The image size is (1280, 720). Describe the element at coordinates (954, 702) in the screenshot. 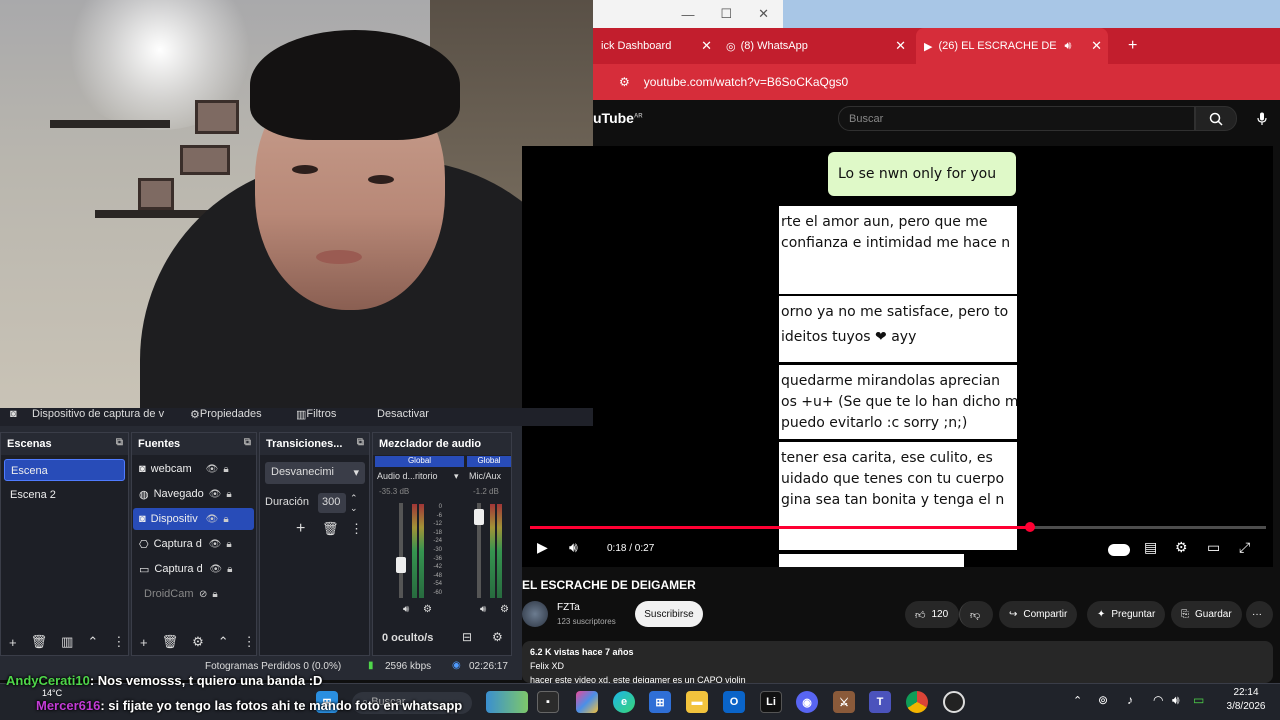

I see `obs-icon` at that location.